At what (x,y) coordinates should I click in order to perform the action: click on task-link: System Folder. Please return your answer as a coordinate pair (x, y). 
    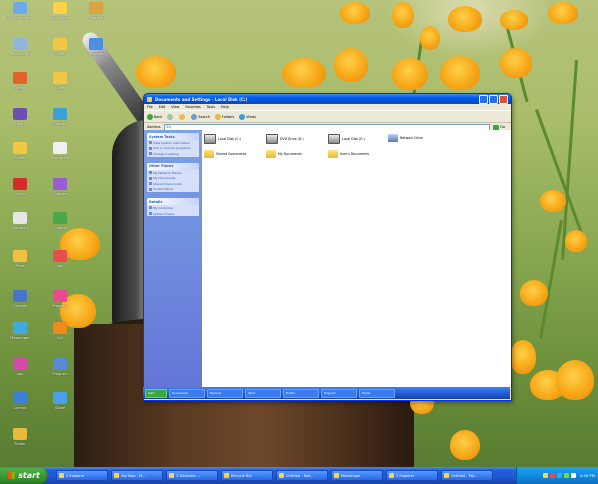
    Looking at the image, I should click on (173, 214).